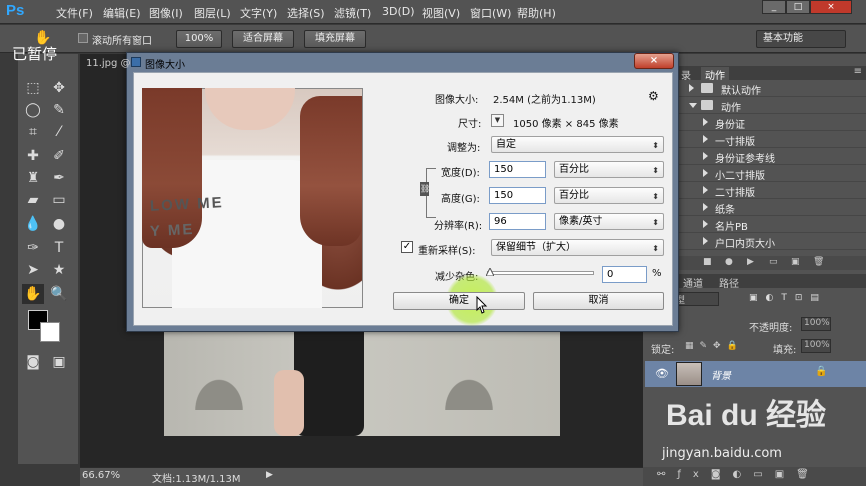 Image resolution: width=866 pixels, height=486 pixels. What do you see at coordinates (59, 248) in the screenshot?
I see `text-tool-icon: T` at bounding box center [59, 248].